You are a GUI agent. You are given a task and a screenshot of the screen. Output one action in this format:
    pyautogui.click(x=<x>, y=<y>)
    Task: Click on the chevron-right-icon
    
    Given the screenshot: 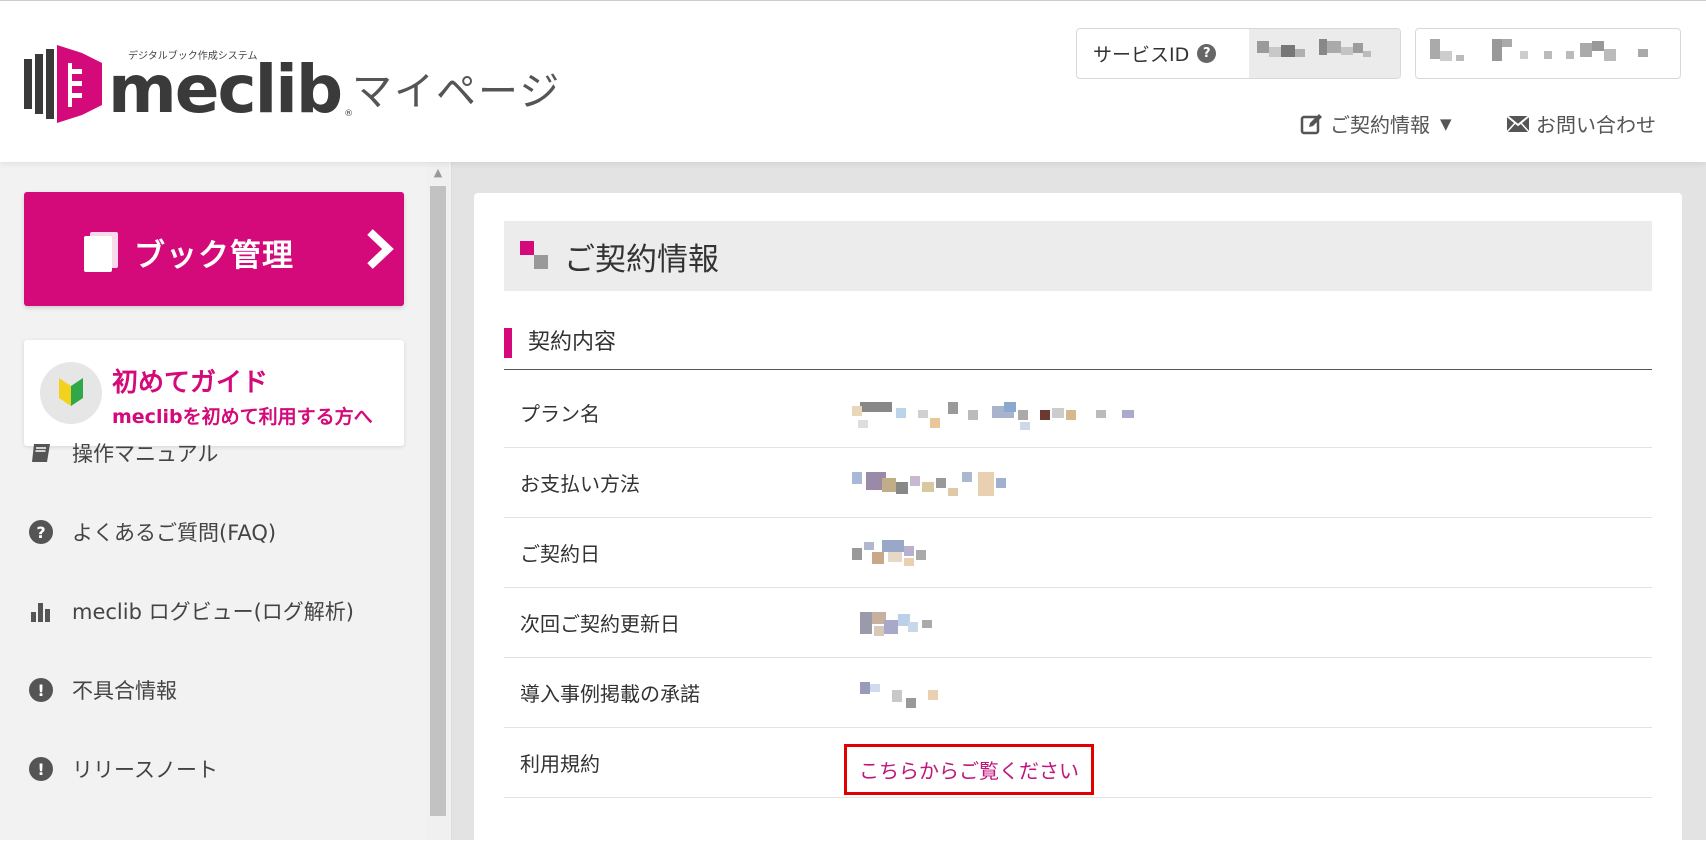 What is the action you would take?
    pyautogui.click(x=380, y=249)
    